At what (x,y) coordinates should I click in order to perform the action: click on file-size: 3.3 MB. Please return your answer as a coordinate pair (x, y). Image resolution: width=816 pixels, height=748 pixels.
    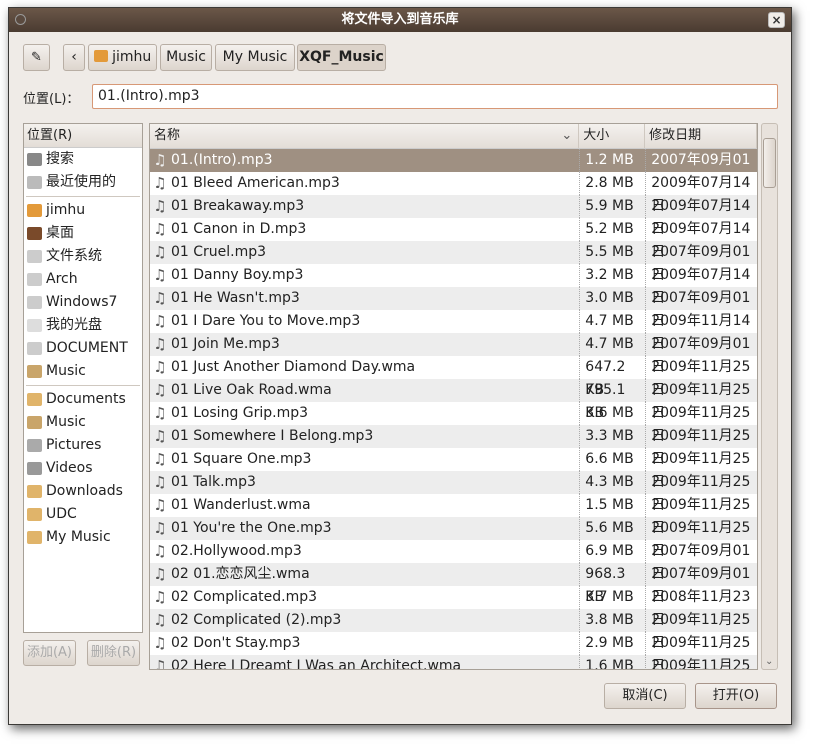
    Looking at the image, I should click on (612, 436).